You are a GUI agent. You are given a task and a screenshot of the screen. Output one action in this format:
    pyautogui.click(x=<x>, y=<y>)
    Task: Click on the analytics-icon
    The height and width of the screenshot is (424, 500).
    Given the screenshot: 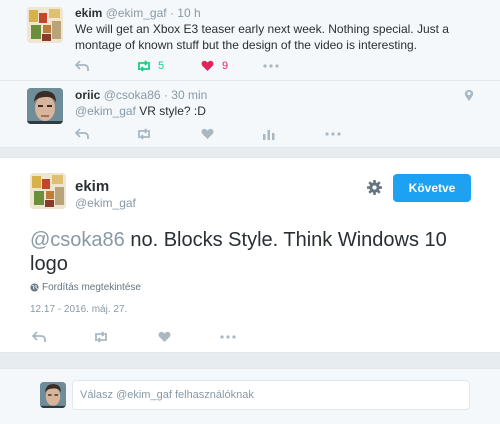 What is the action you would take?
    pyautogui.click(x=269, y=135)
    